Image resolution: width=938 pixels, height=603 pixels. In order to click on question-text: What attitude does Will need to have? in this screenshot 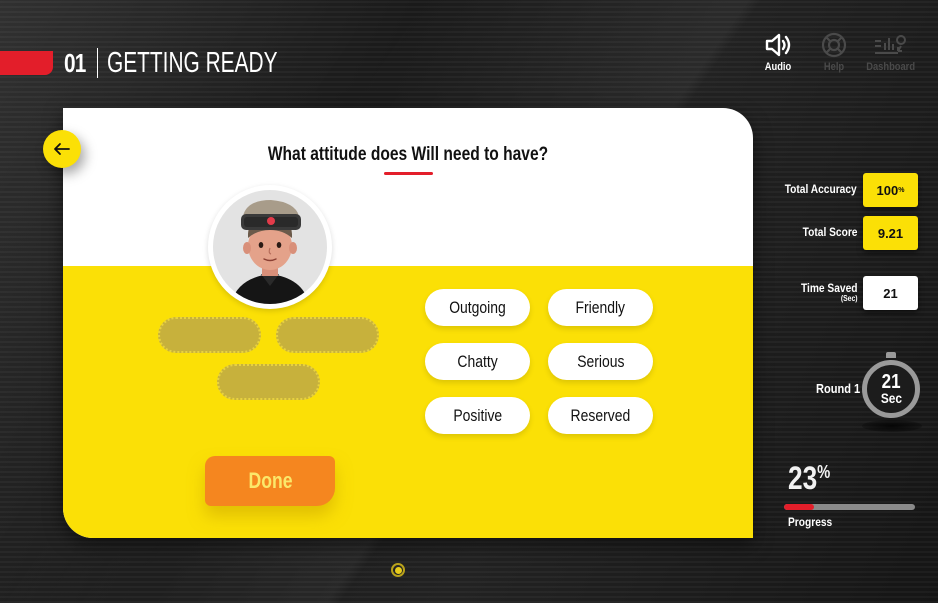, I will do `click(408, 154)`.